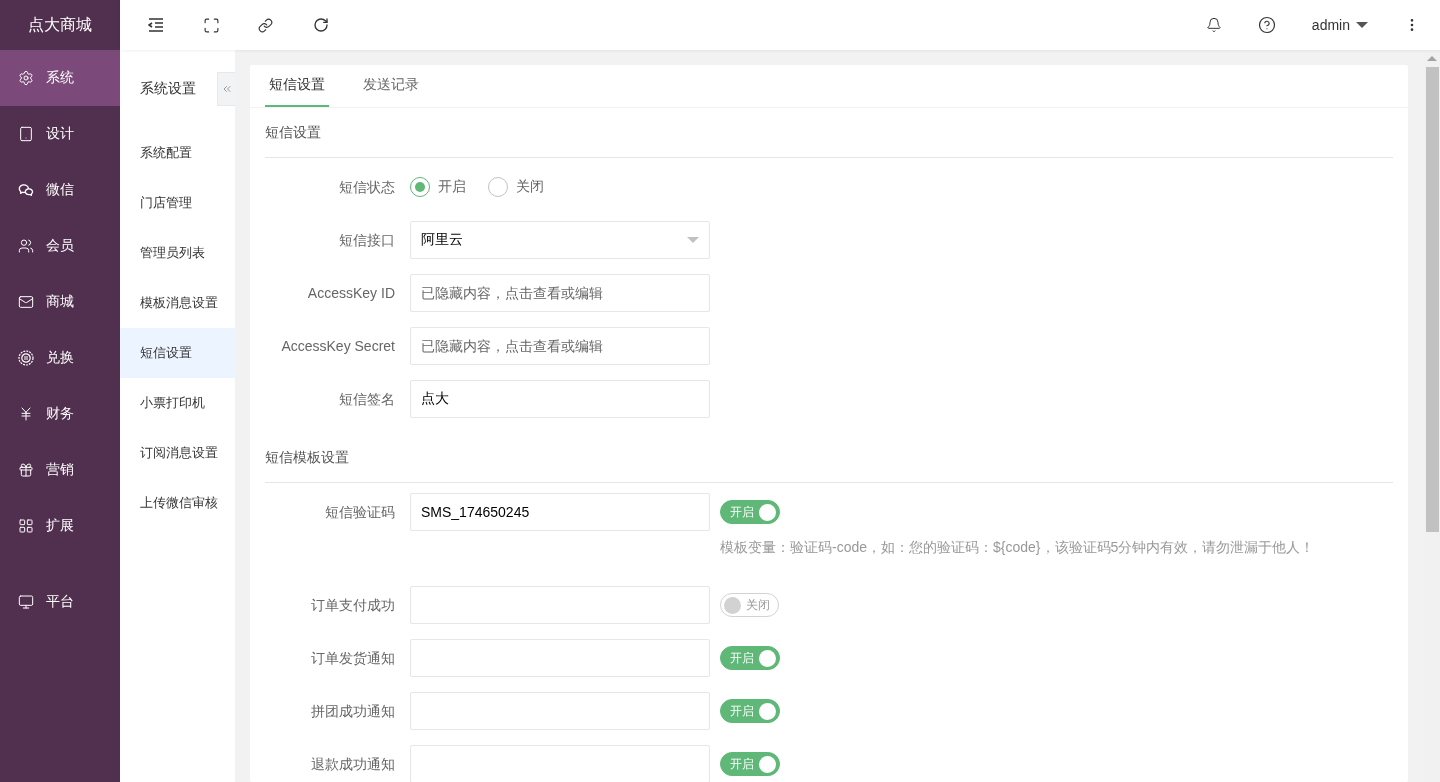 This screenshot has width=1440, height=782. Describe the element at coordinates (60, 470) in the screenshot. I see `nav-item: 营销` at that location.